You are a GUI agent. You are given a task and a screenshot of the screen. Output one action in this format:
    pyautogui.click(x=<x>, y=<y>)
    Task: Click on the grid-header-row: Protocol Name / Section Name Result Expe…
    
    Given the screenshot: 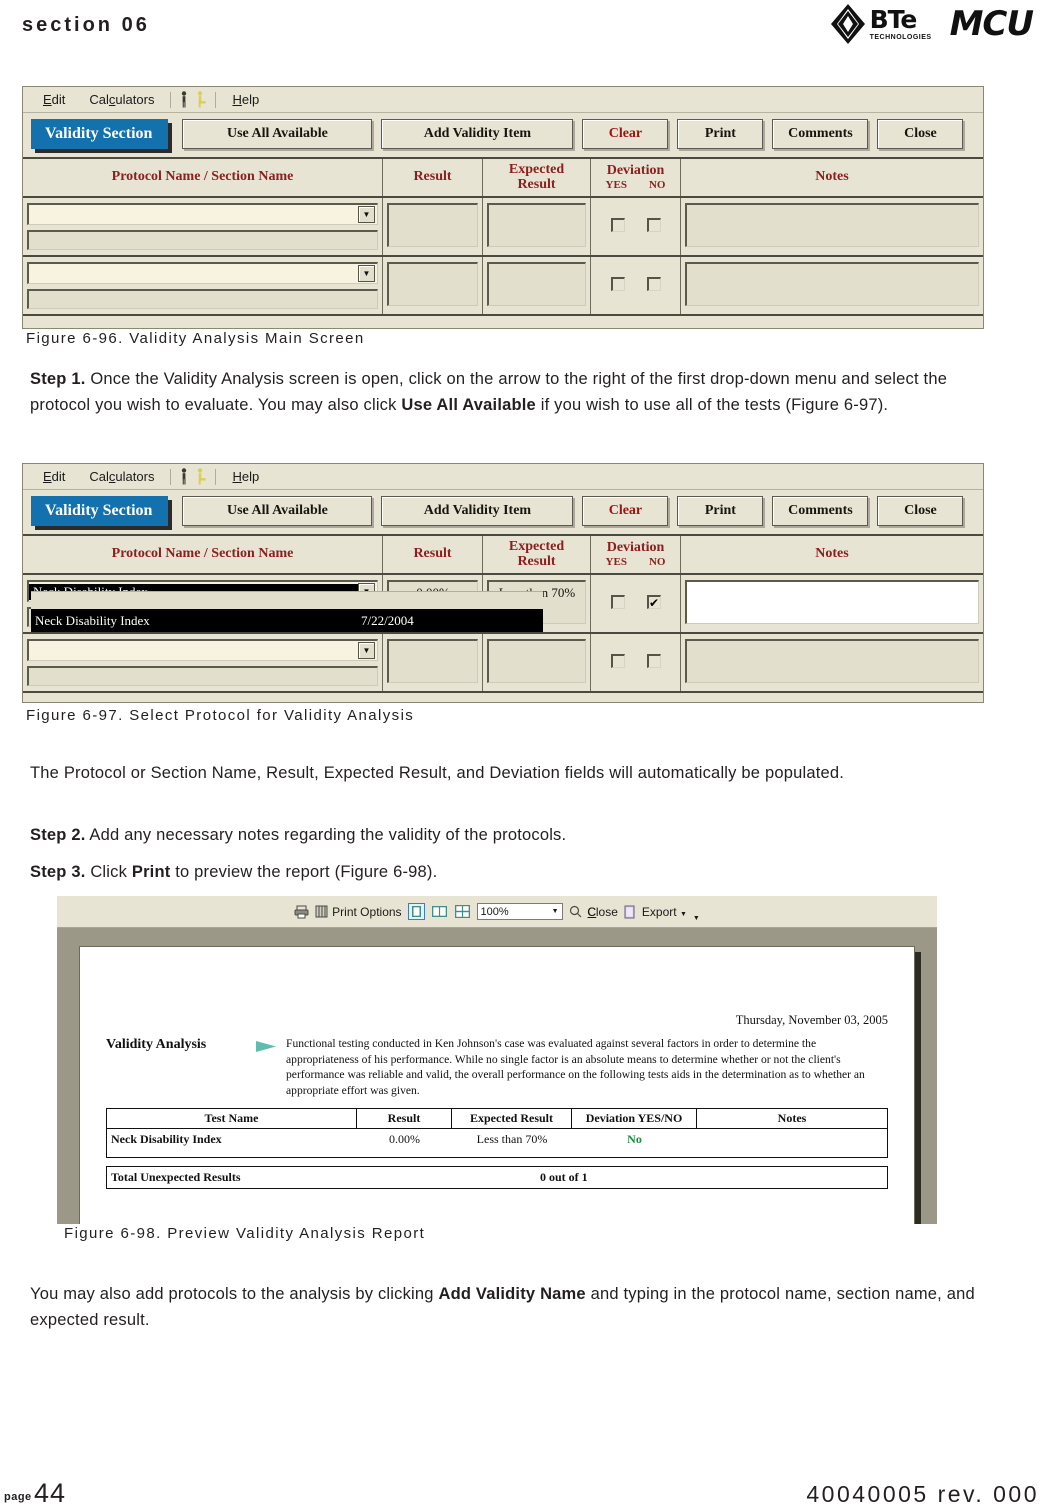 What is the action you would take?
    pyautogui.click(x=503, y=556)
    